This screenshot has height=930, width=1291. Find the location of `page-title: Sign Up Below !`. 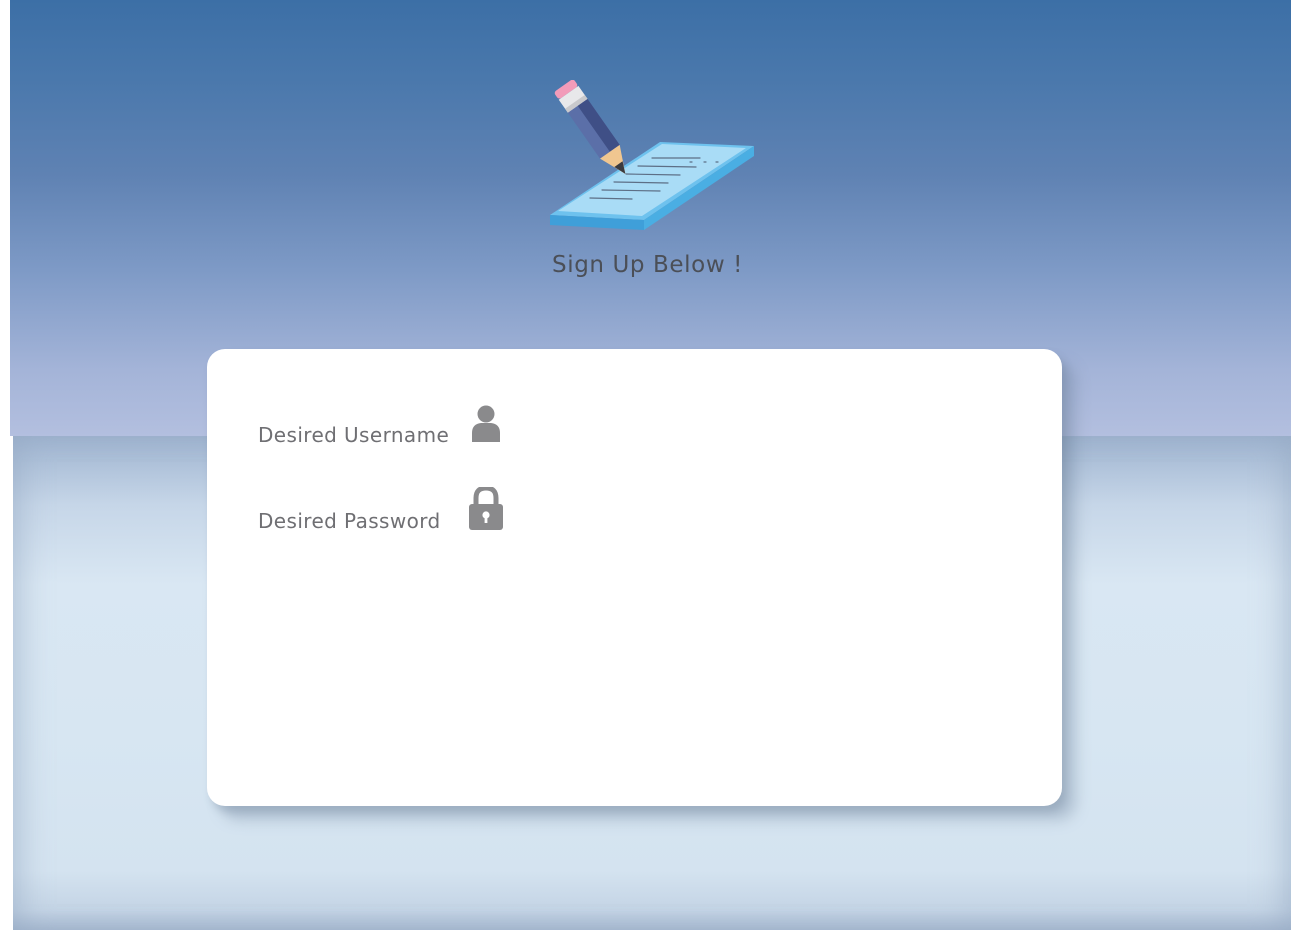

page-title: Sign Up Below ! is located at coordinates (647, 265).